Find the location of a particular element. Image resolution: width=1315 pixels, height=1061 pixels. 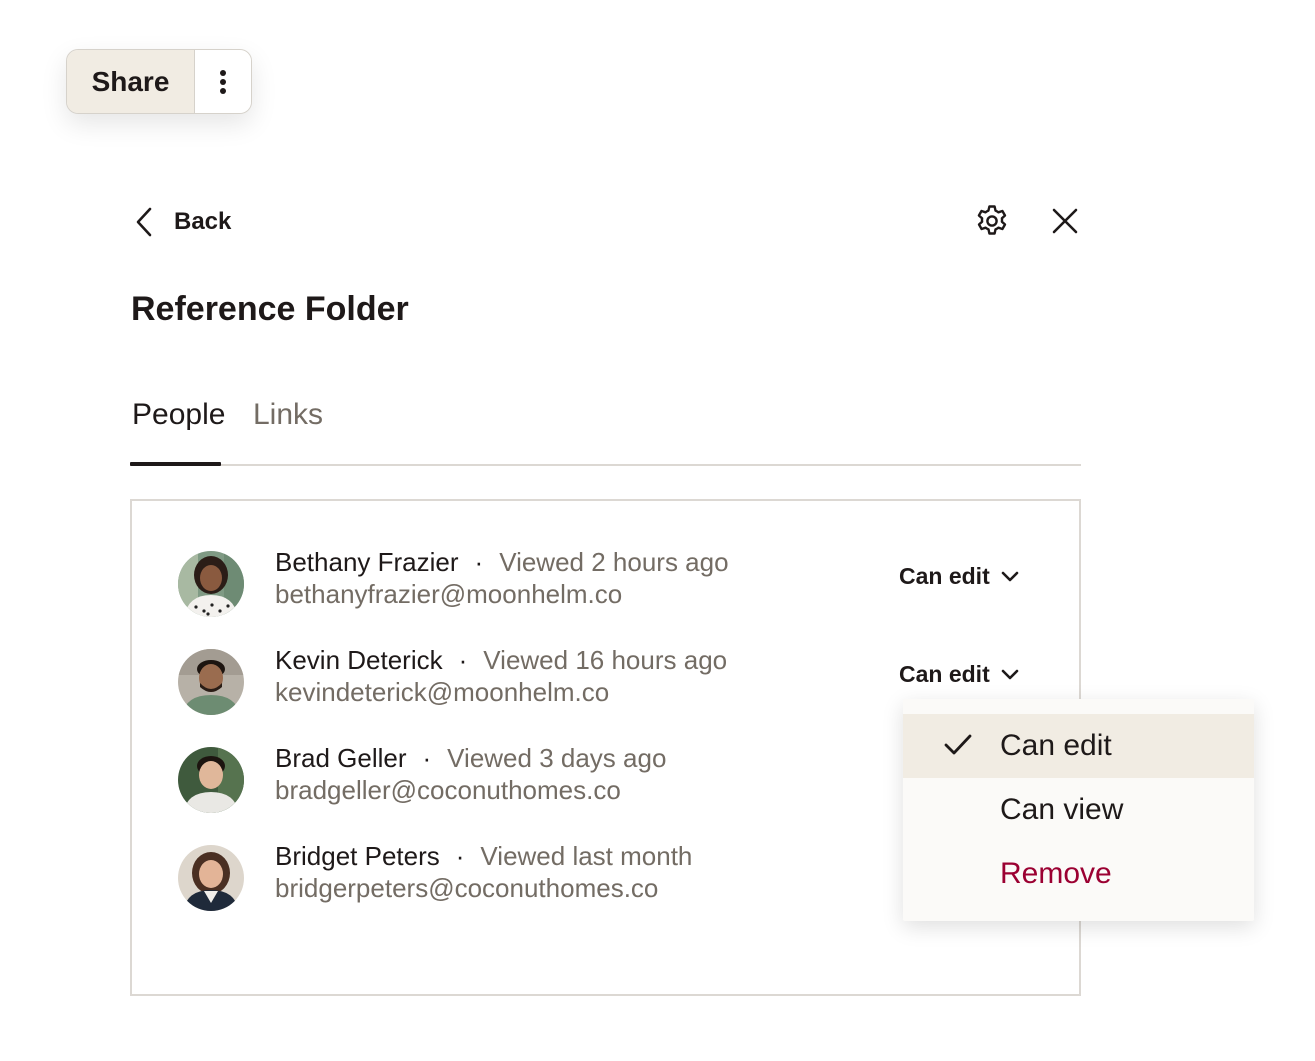

menu-item-label: Remove is located at coordinates (1056, 873).